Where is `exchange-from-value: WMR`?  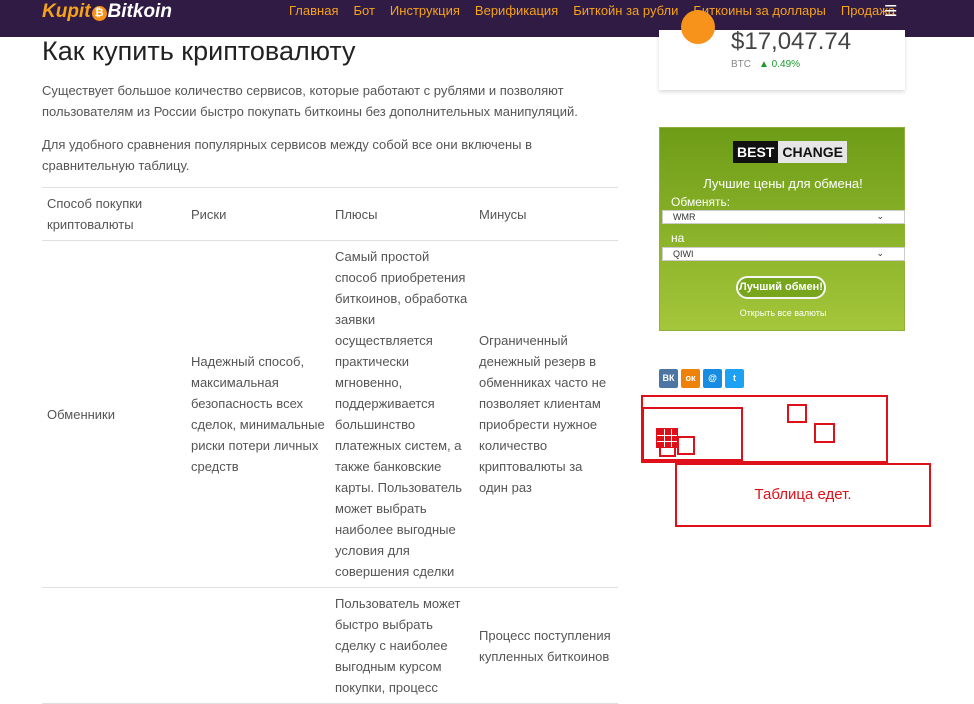
exchange-from-value: WMR is located at coordinates (684, 217).